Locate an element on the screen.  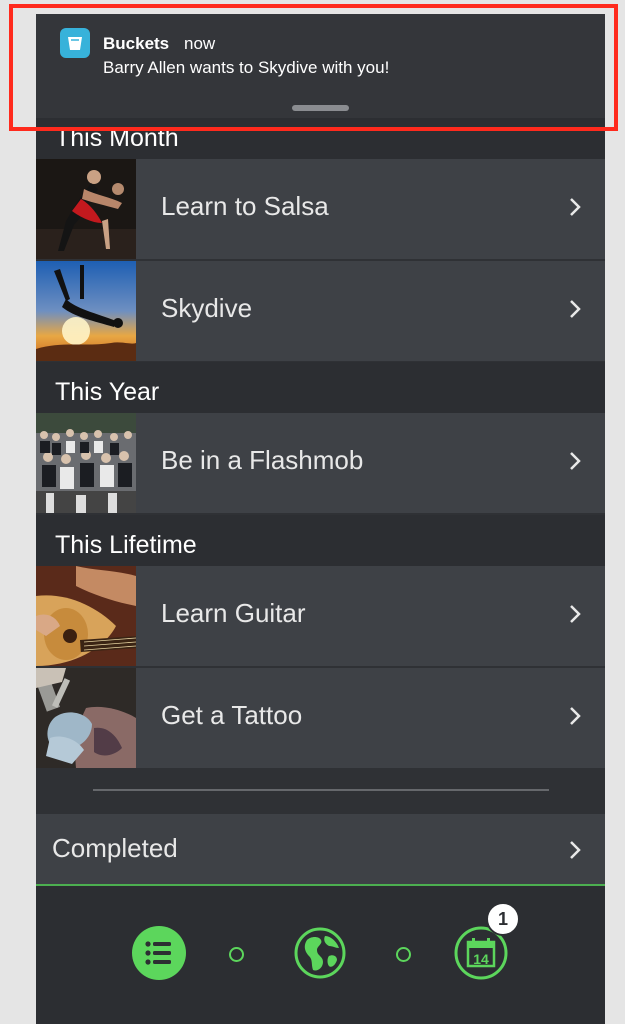
notification-badge: 1 is located at coordinates (503, 919).